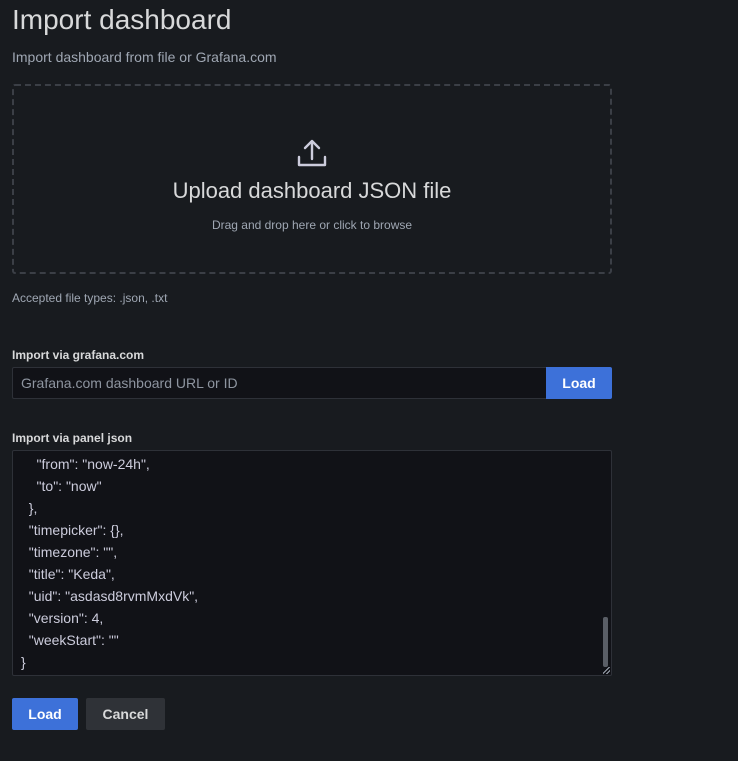  What do you see at coordinates (312, 190) in the screenshot?
I see `upload-title: Upload dashboard JSON file` at bounding box center [312, 190].